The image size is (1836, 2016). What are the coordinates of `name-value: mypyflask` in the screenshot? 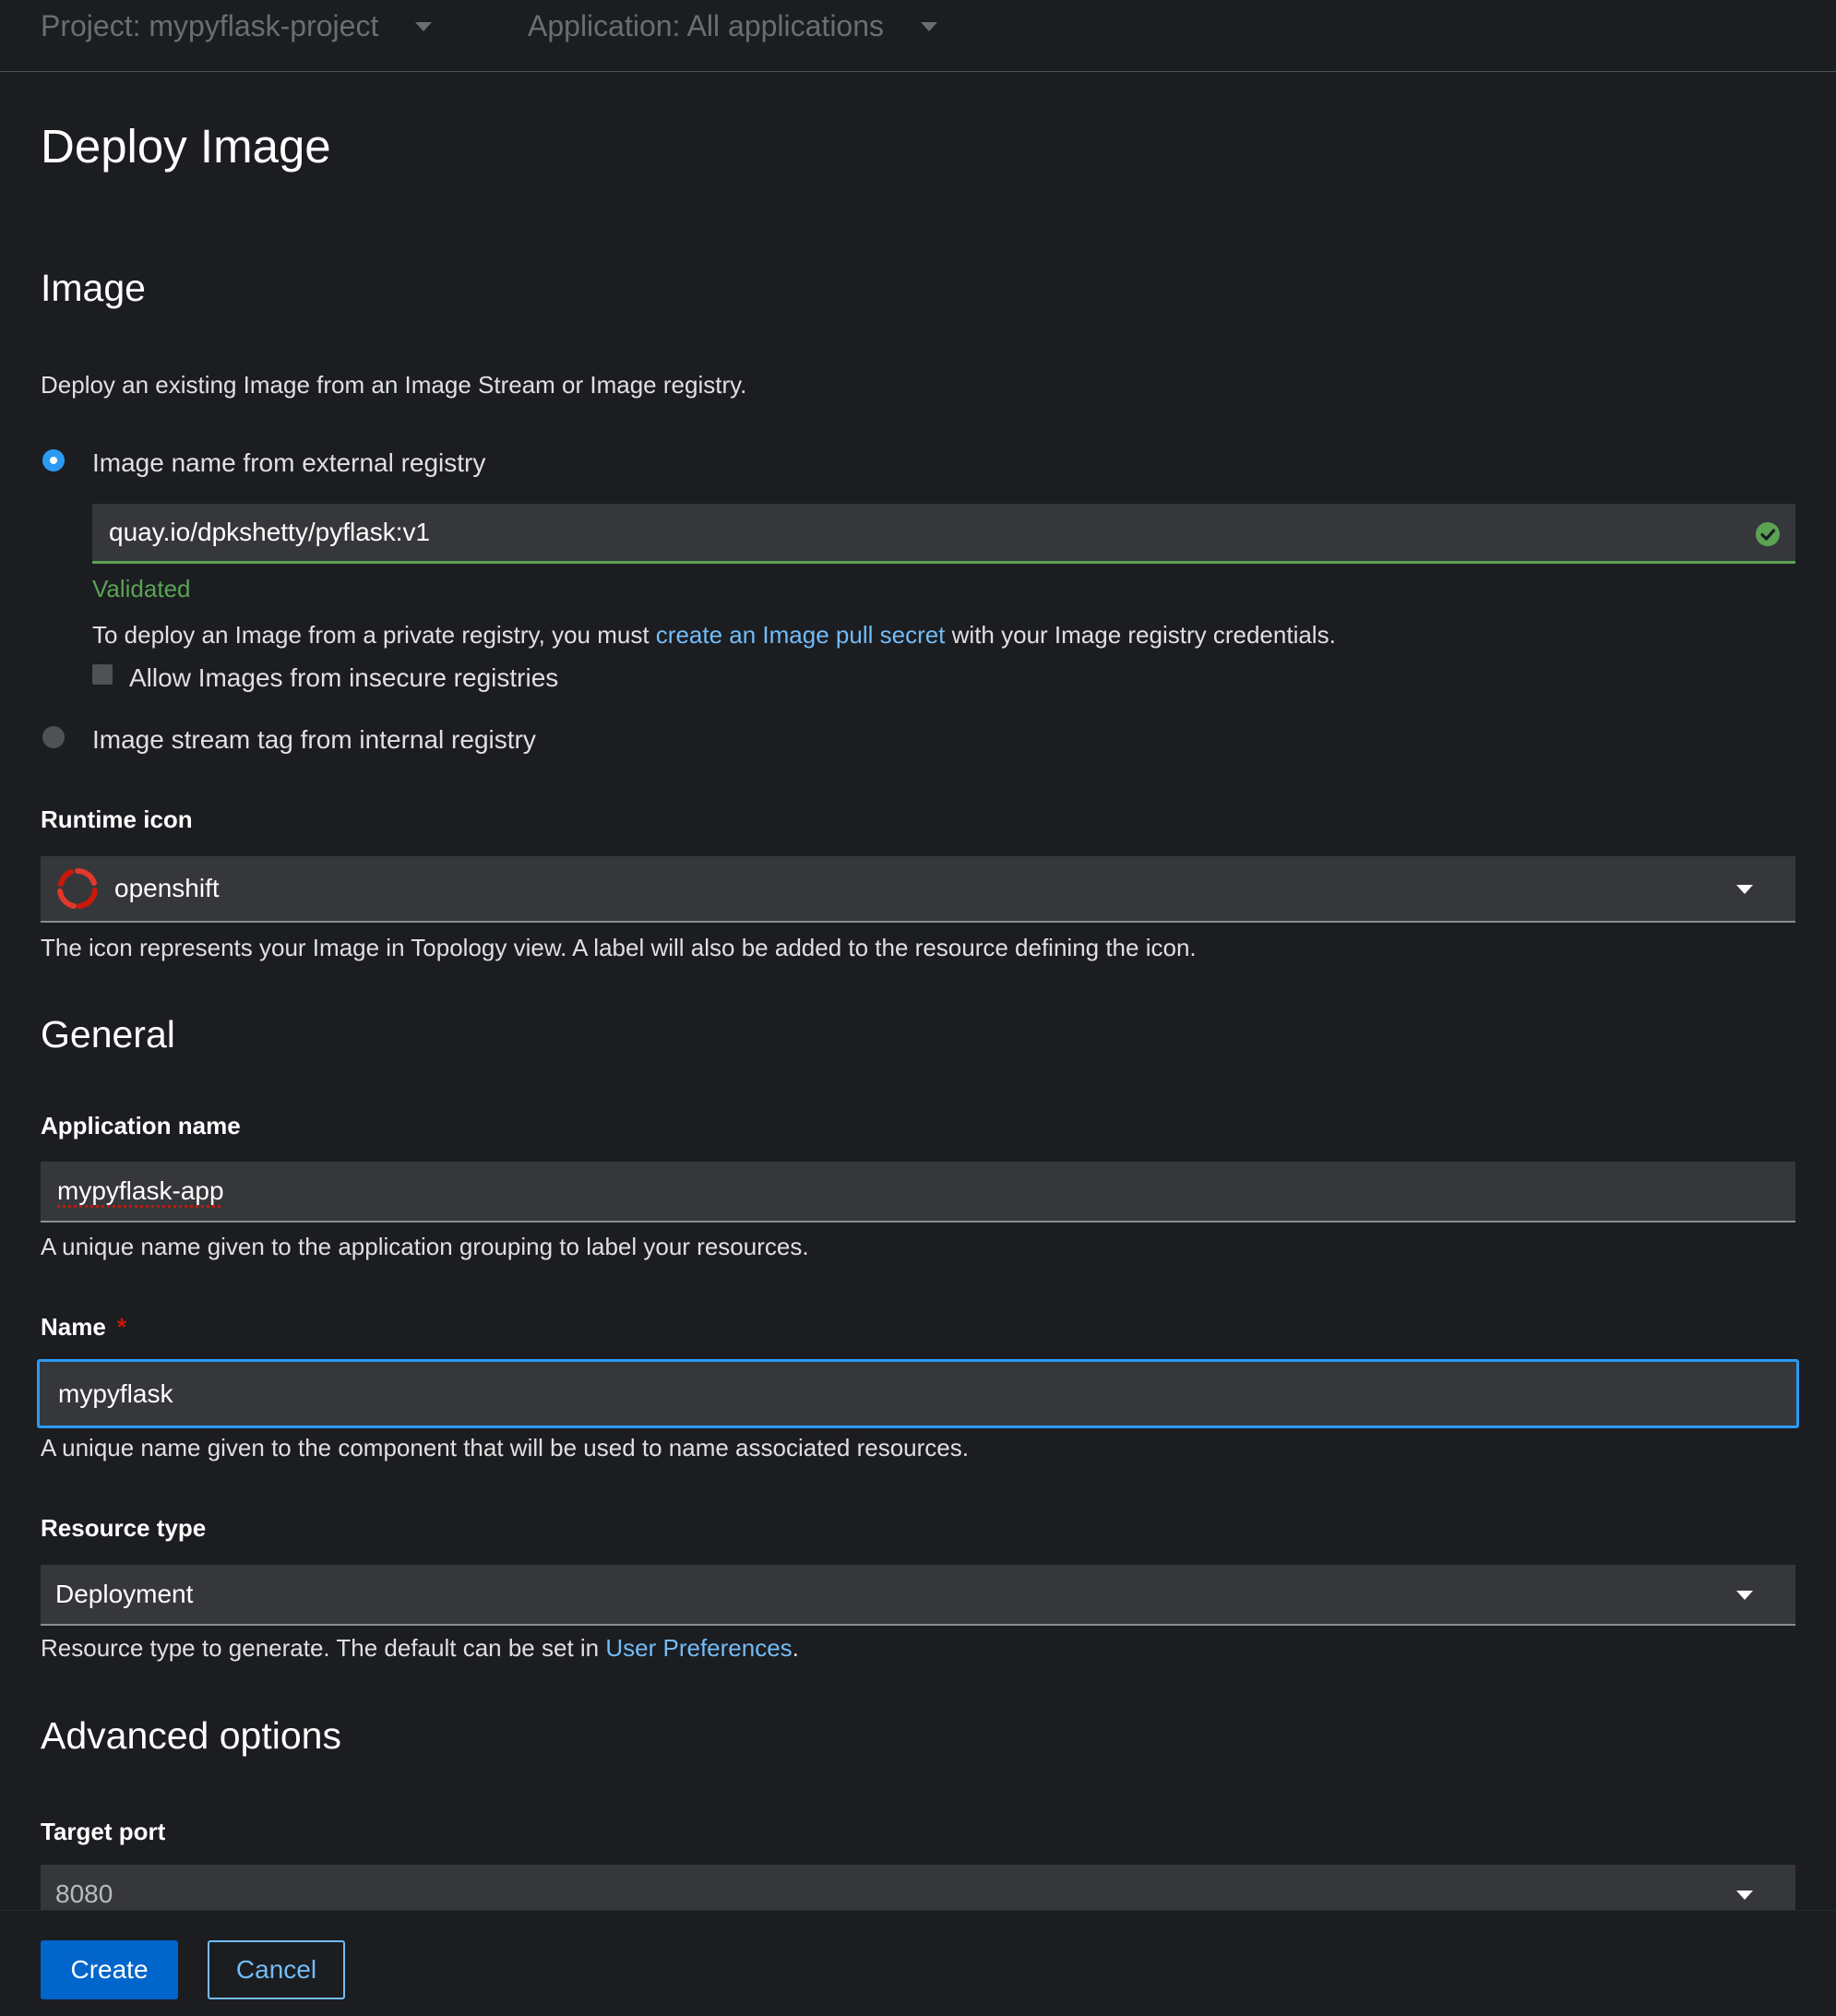 It's located at (115, 1394).